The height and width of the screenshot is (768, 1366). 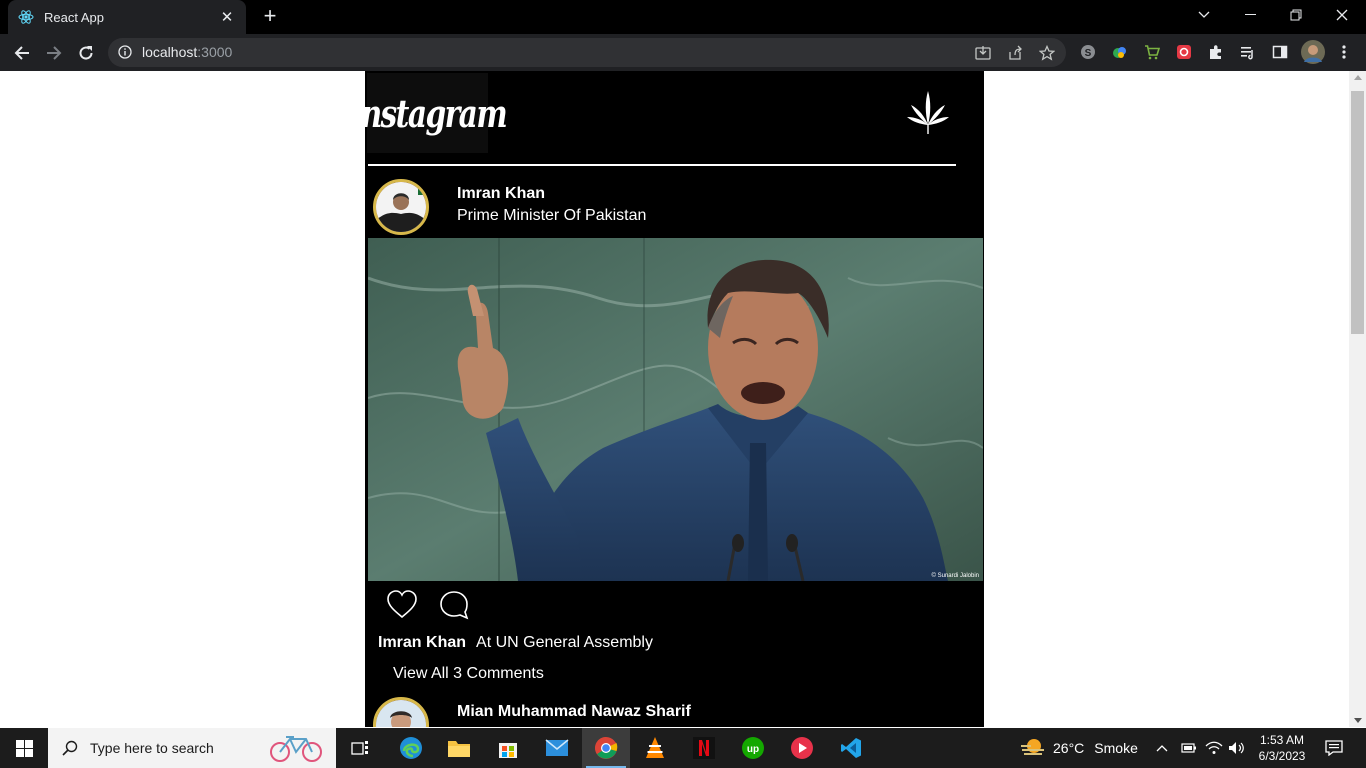 What do you see at coordinates (802, 748) in the screenshot?
I see `media-player-icon` at bounding box center [802, 748].